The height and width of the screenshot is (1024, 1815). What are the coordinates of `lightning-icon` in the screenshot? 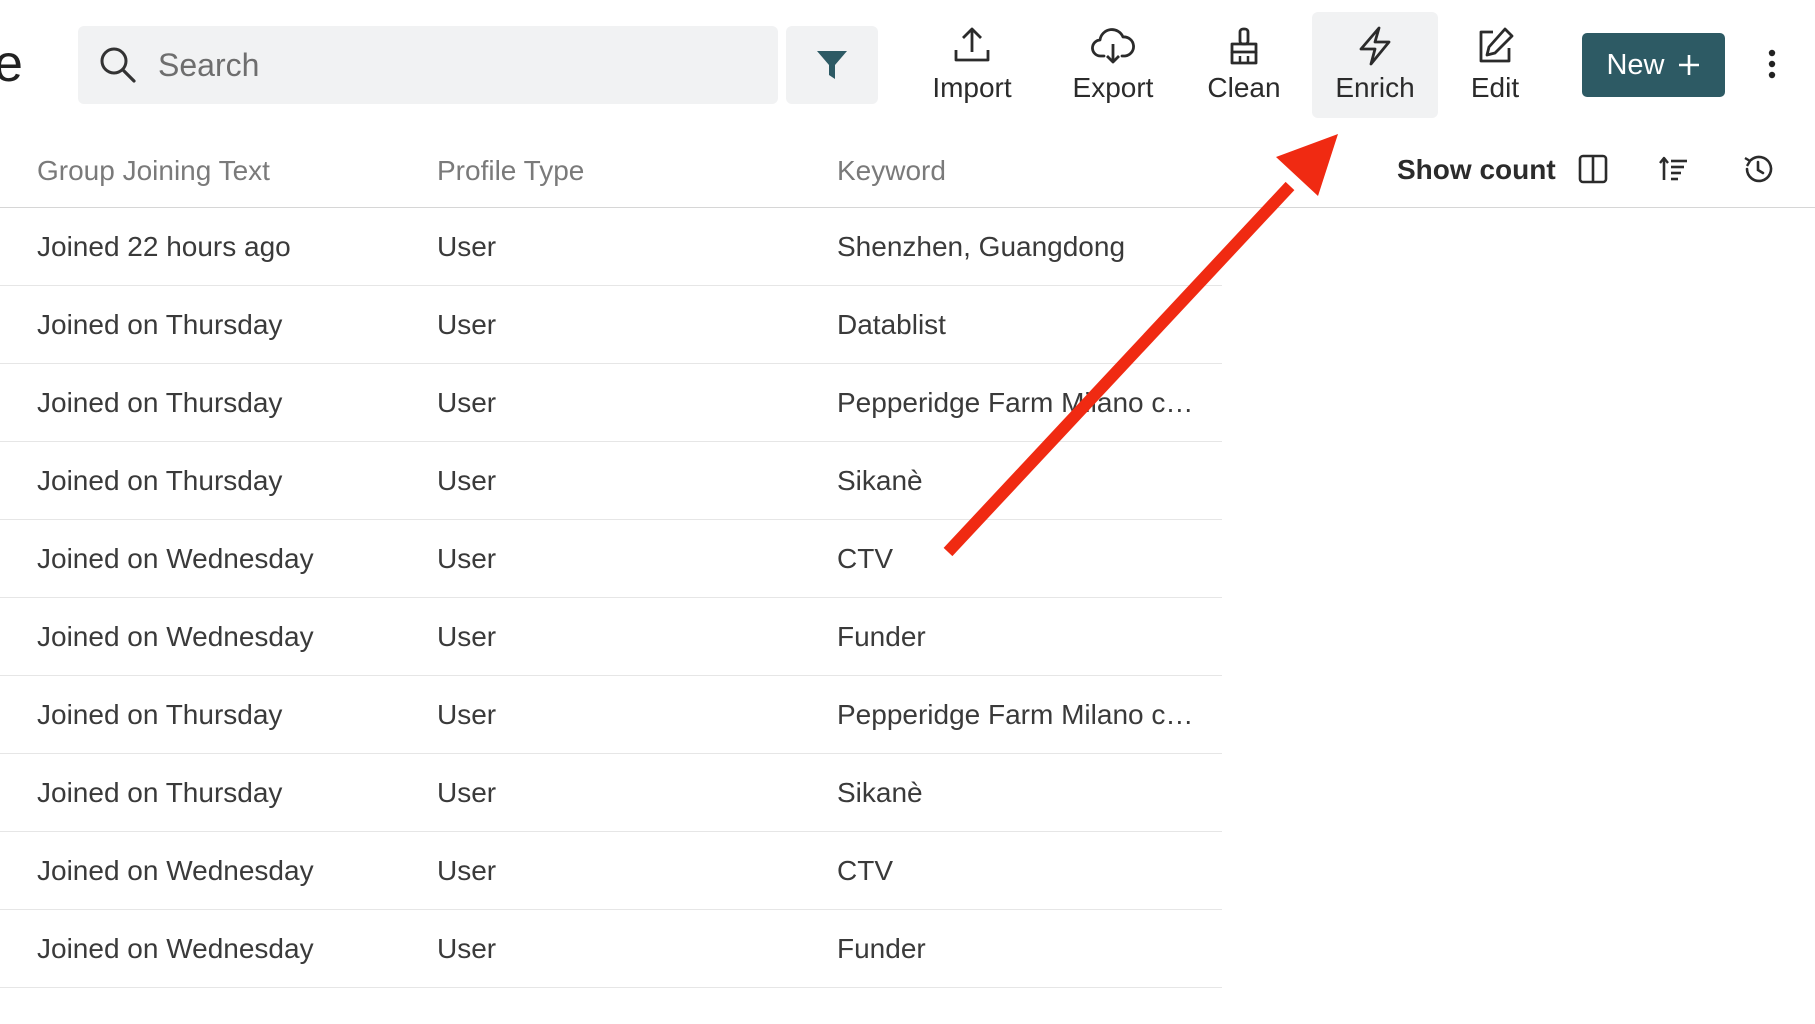 It's located at (1375, 46).